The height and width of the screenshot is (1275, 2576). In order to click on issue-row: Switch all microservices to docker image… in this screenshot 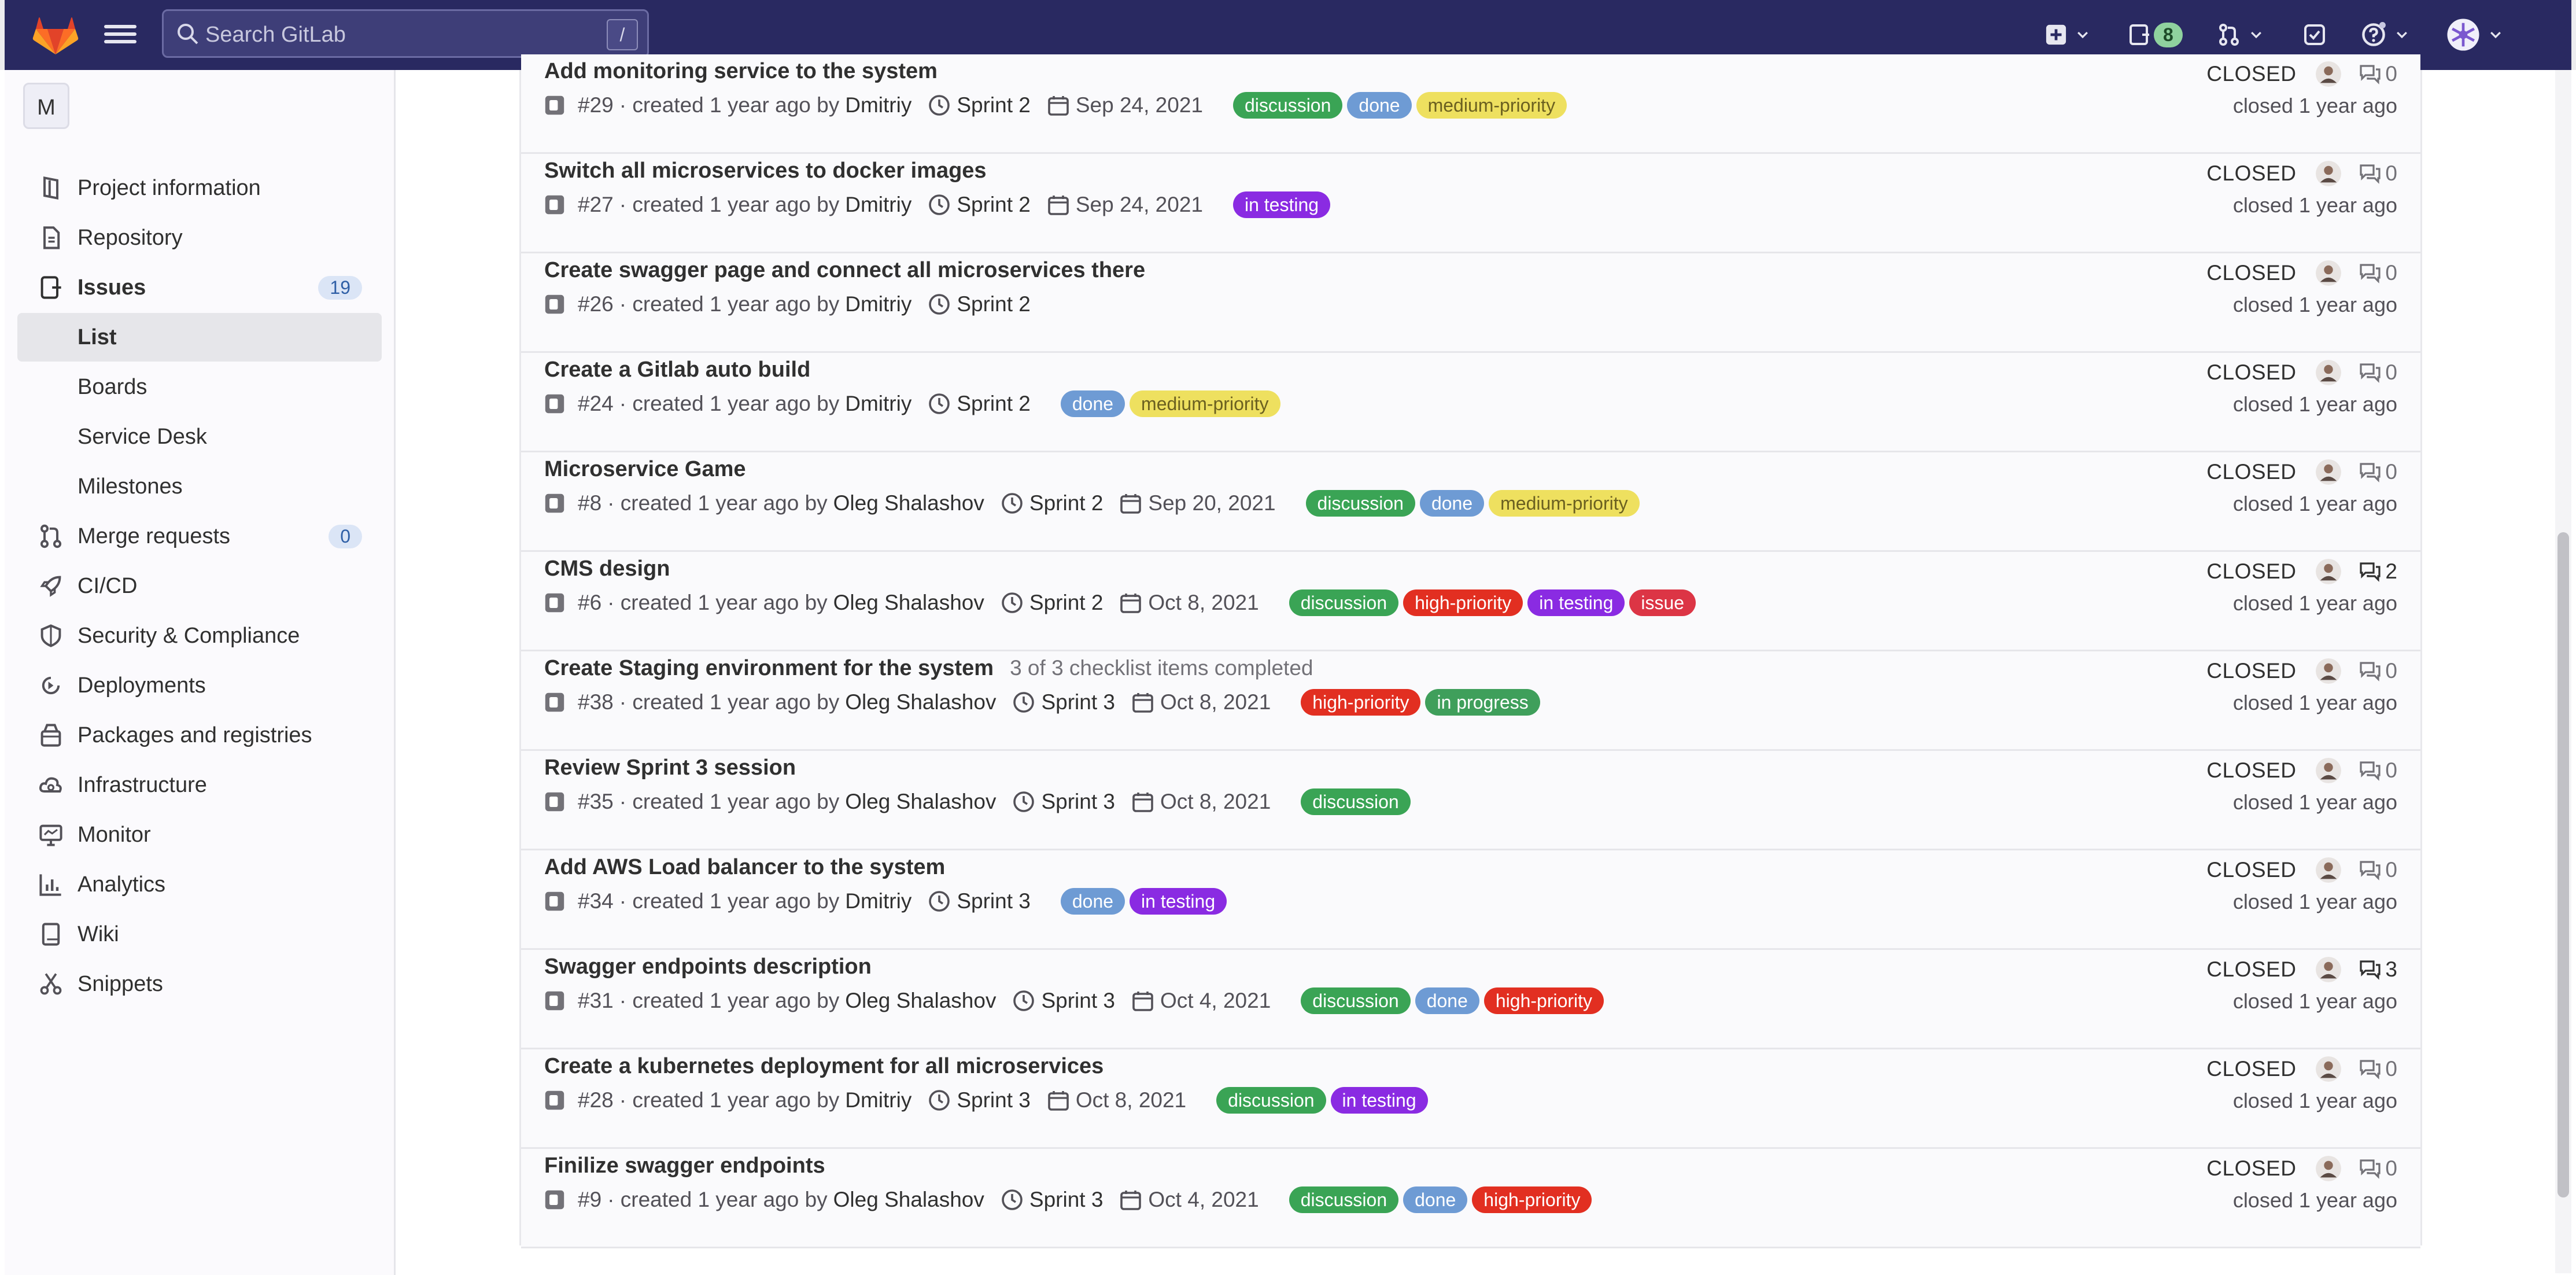, I will do `click(1470, 203)`.